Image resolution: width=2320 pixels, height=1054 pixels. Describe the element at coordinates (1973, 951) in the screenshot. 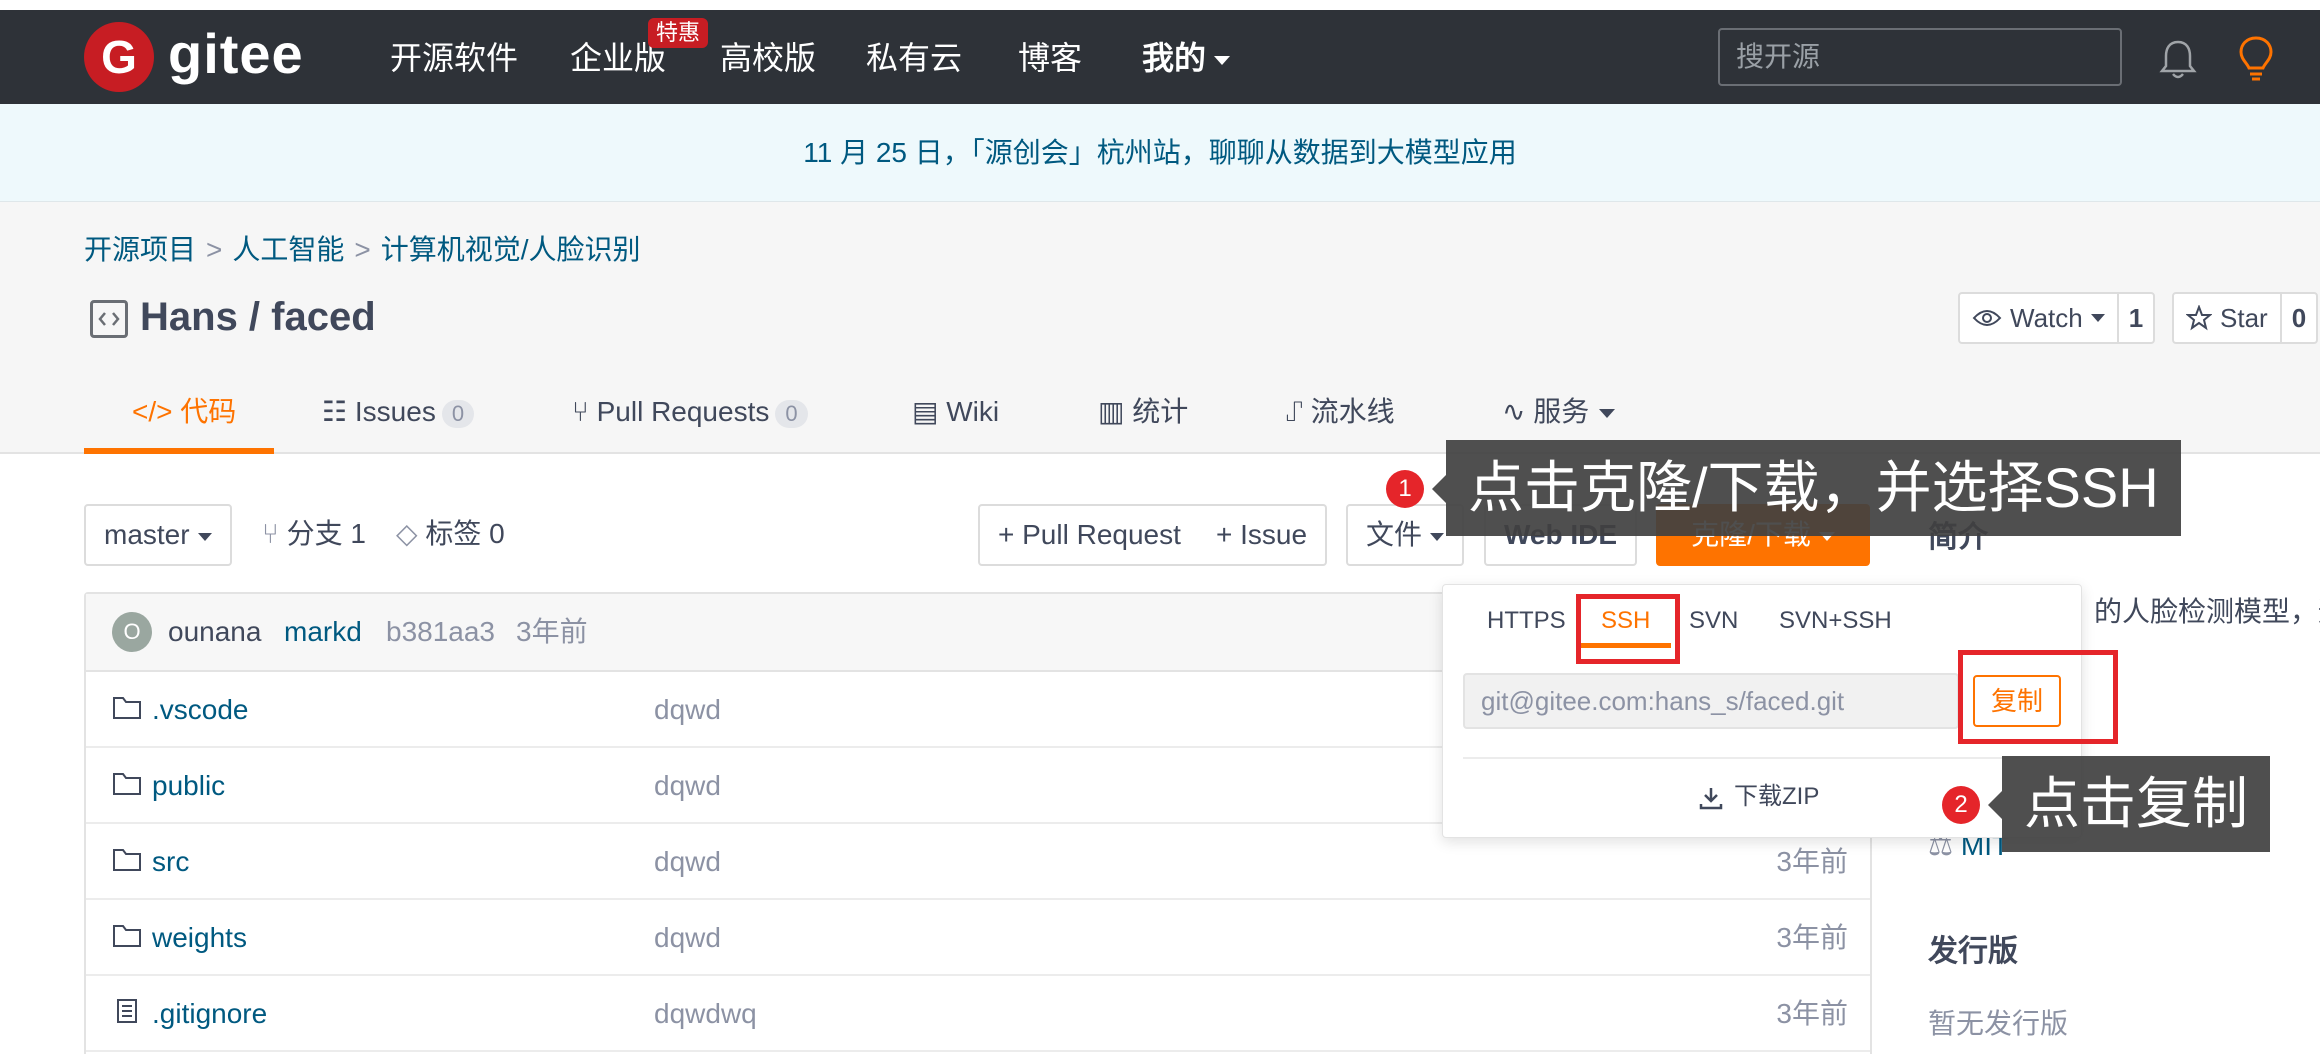

I see `release-title: 发行版` at that location.